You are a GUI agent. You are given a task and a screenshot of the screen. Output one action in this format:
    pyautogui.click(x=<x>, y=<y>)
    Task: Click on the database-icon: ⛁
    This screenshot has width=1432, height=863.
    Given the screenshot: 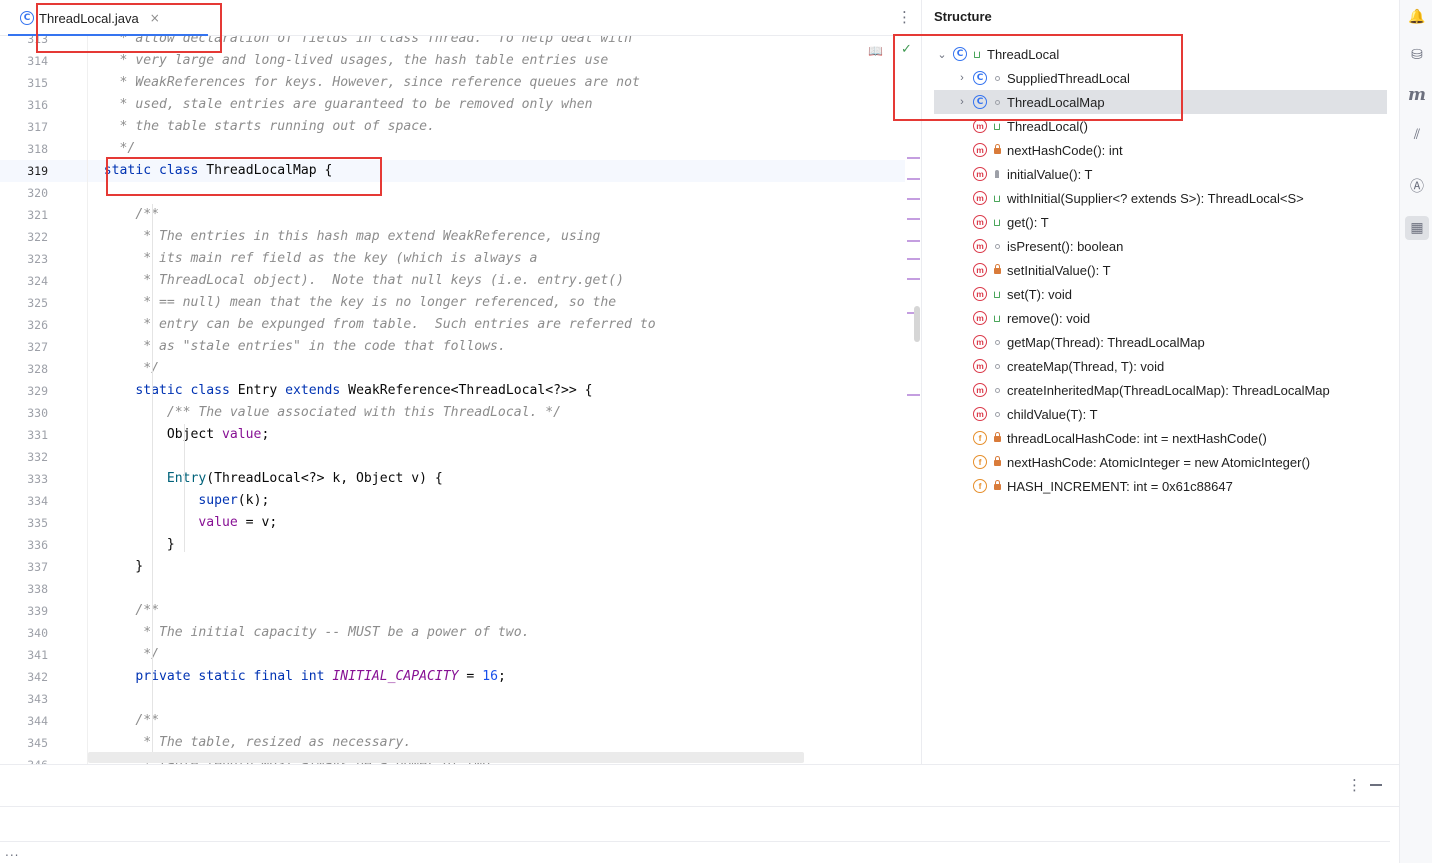 What is the action you would take?
    pyautogui.click(x=1417, y=55)
    